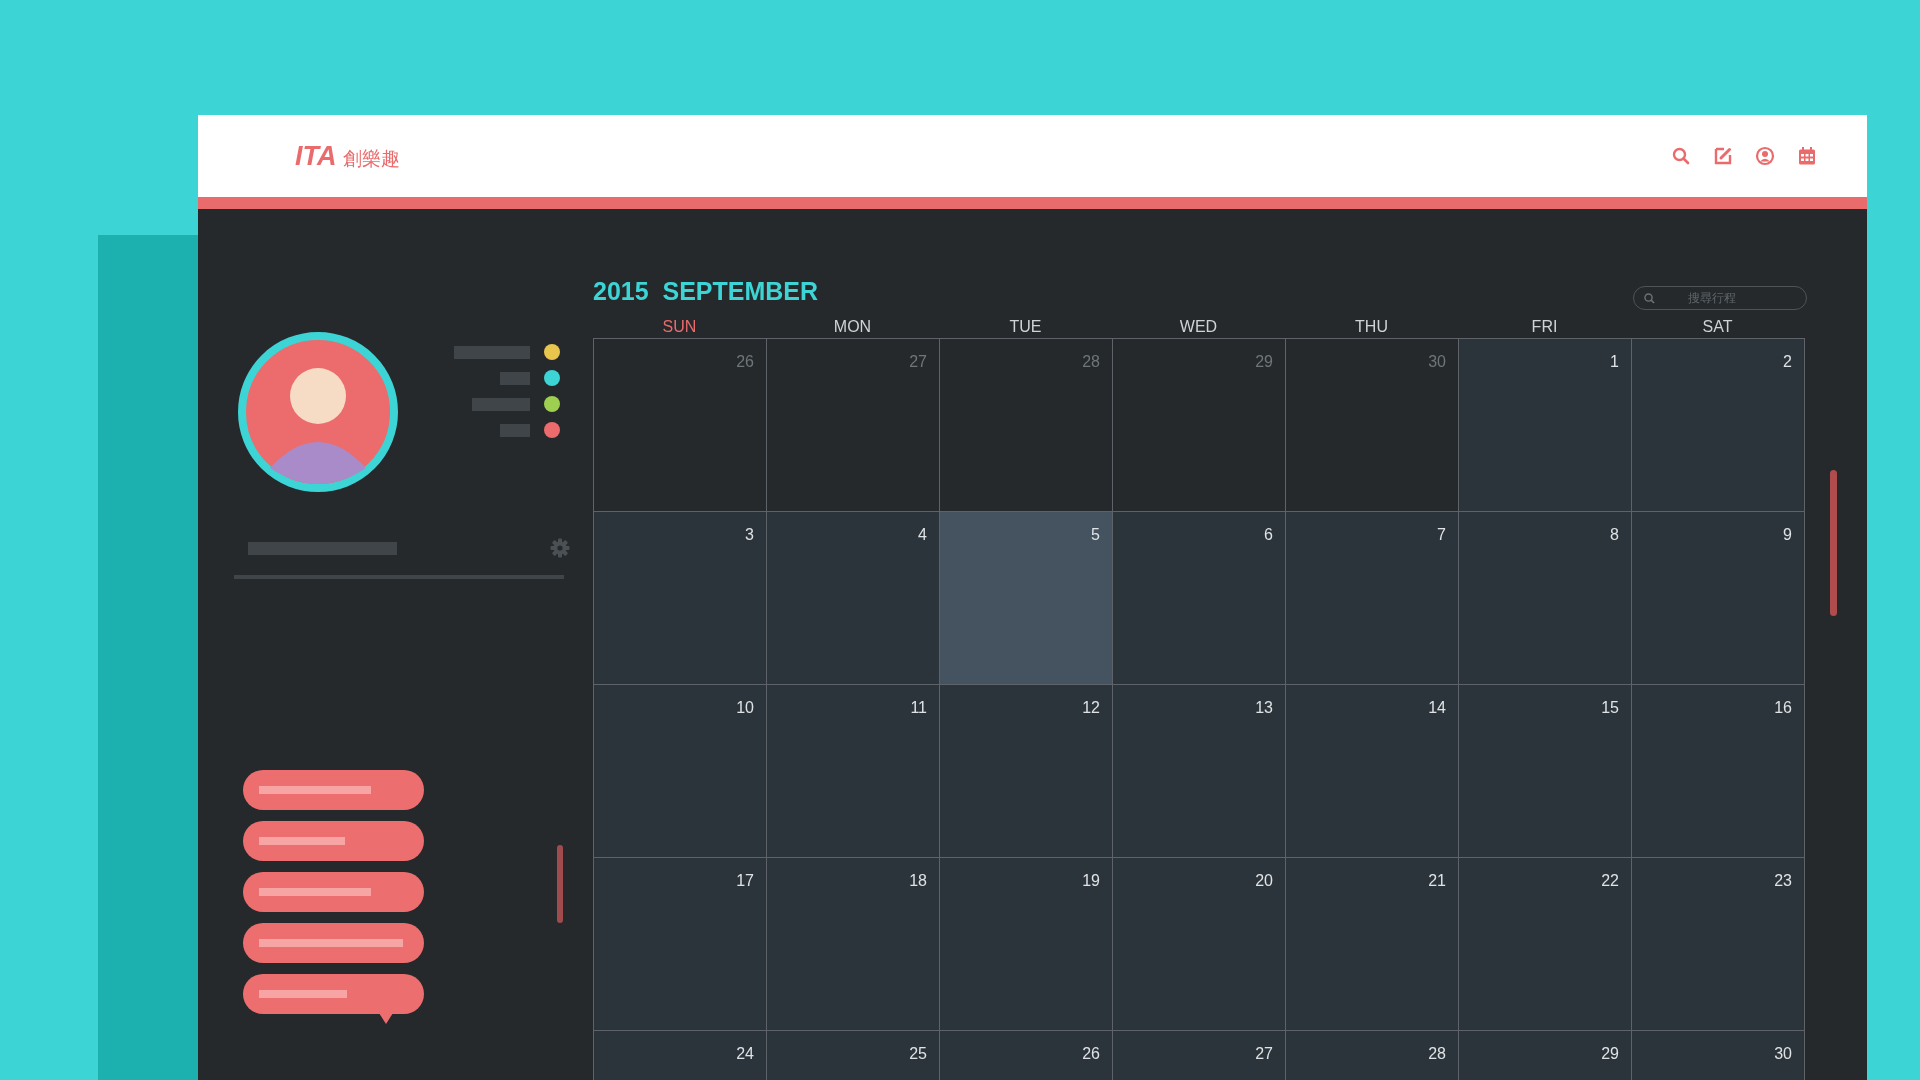 The image size is (1920, 1080). I want to click on day-number: 7, so click(1441, 534).